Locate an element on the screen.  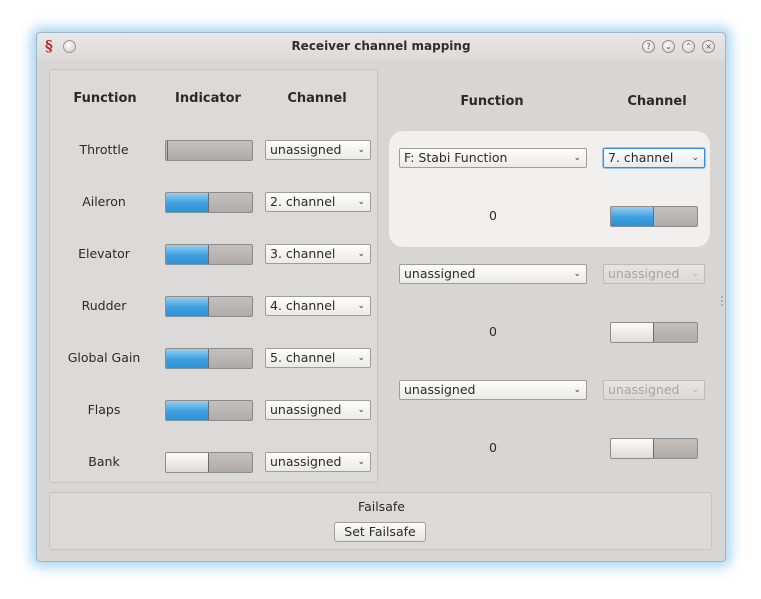
close-icon: × is located at coordinates (708, 46).